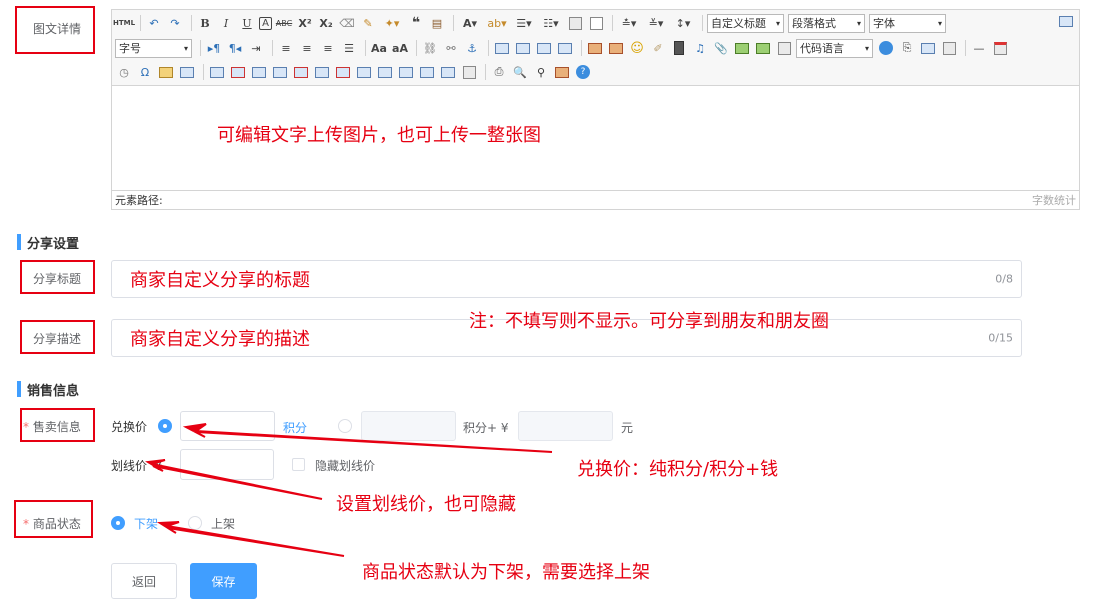 The width and height of the screenshot is (1102, 610). What do you see at coordinates (506, 572) in the screenshot?
I see `status-annotation: 商品状态默认为下架，需要选择上架` at bounding box center [506, 572].